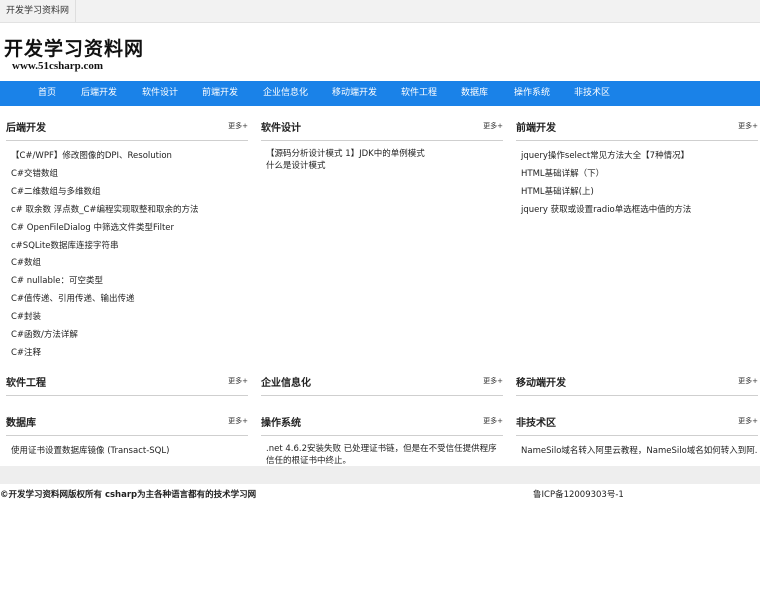 Image resolution: width=760 pixels, height=600 pixels. I want to click on list-item: C#数组, so click(127, 264).